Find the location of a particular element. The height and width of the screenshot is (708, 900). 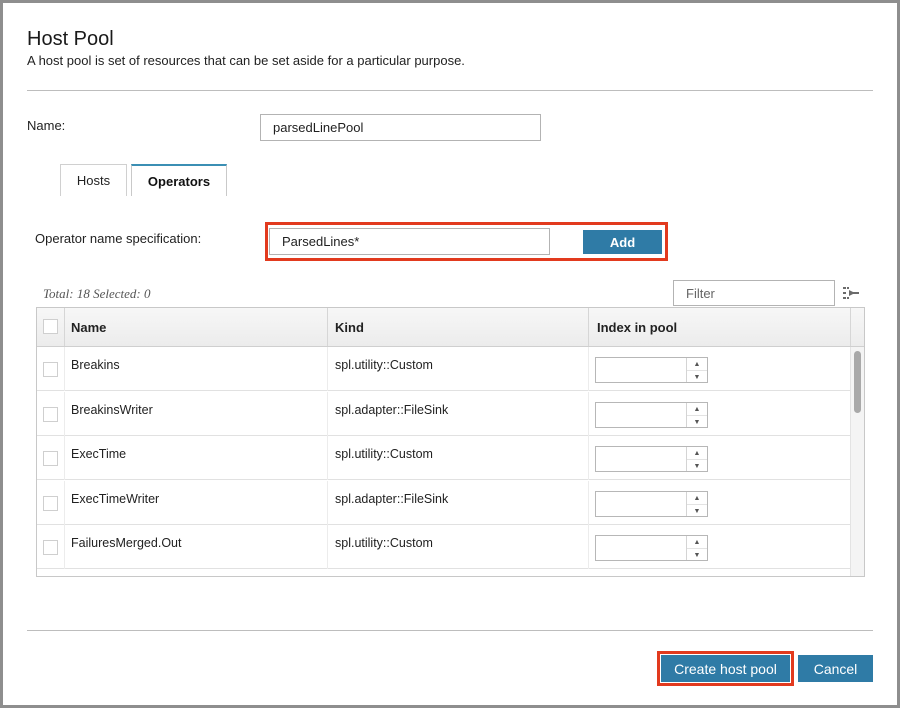

footer-divider is located at coordinates (450, 630).